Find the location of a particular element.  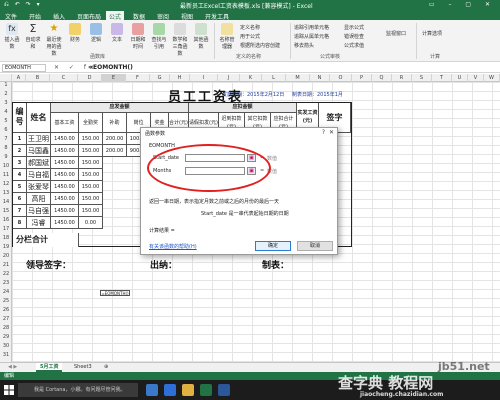

column-header: O is located at coordinates (341, 78).